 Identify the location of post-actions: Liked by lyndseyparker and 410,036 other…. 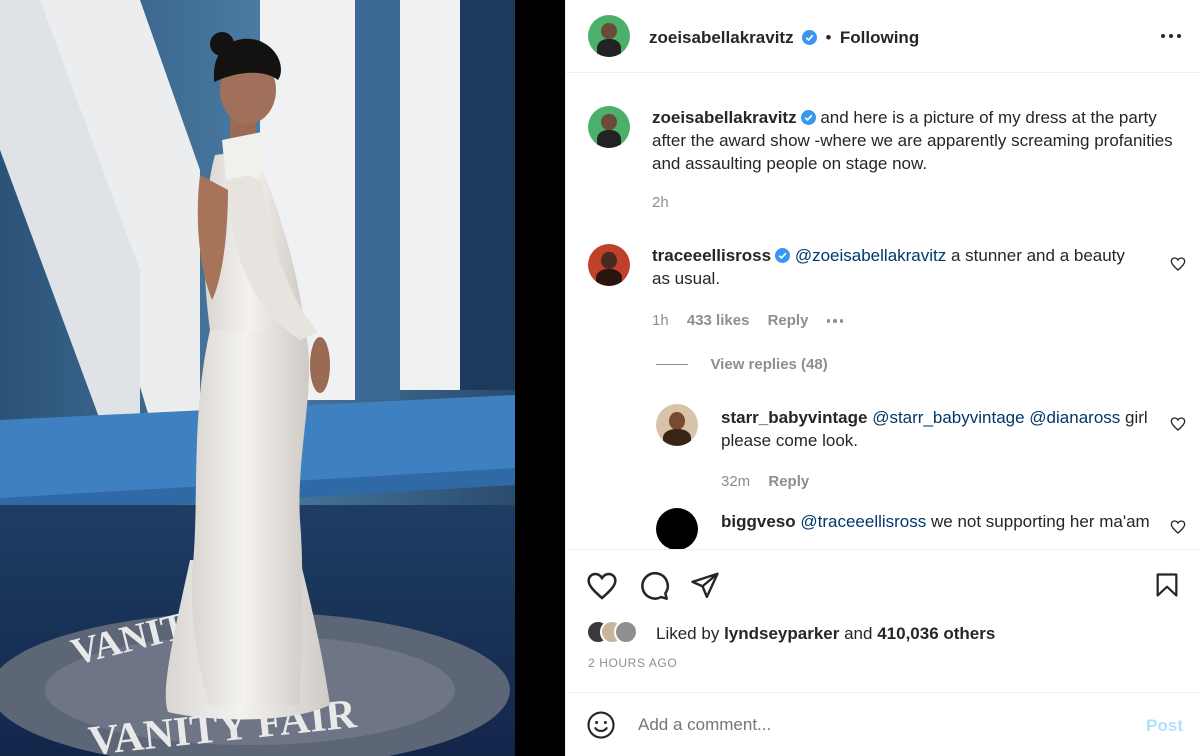
(883, 620).